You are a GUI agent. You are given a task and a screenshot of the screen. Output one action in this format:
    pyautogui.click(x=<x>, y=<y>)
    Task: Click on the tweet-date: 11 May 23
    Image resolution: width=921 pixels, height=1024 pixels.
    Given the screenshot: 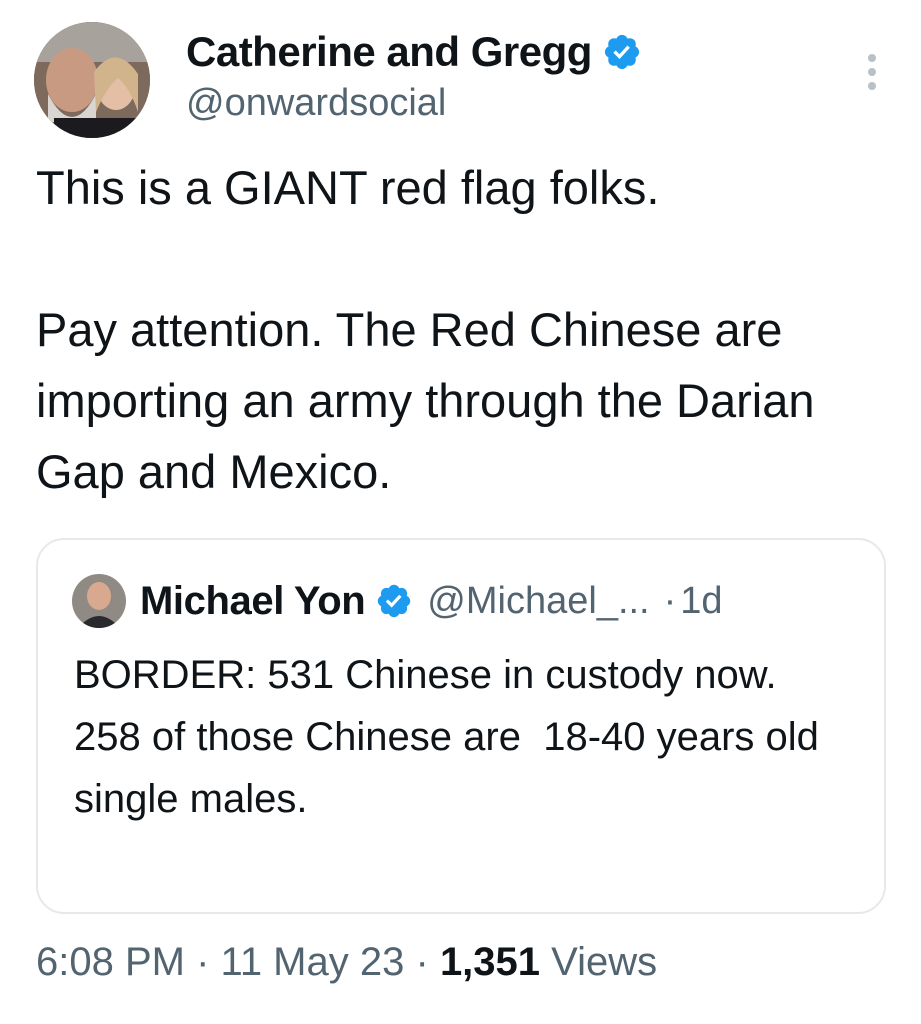 What is the action you would take?
    pyautogui.click(x=313, y=962)
    